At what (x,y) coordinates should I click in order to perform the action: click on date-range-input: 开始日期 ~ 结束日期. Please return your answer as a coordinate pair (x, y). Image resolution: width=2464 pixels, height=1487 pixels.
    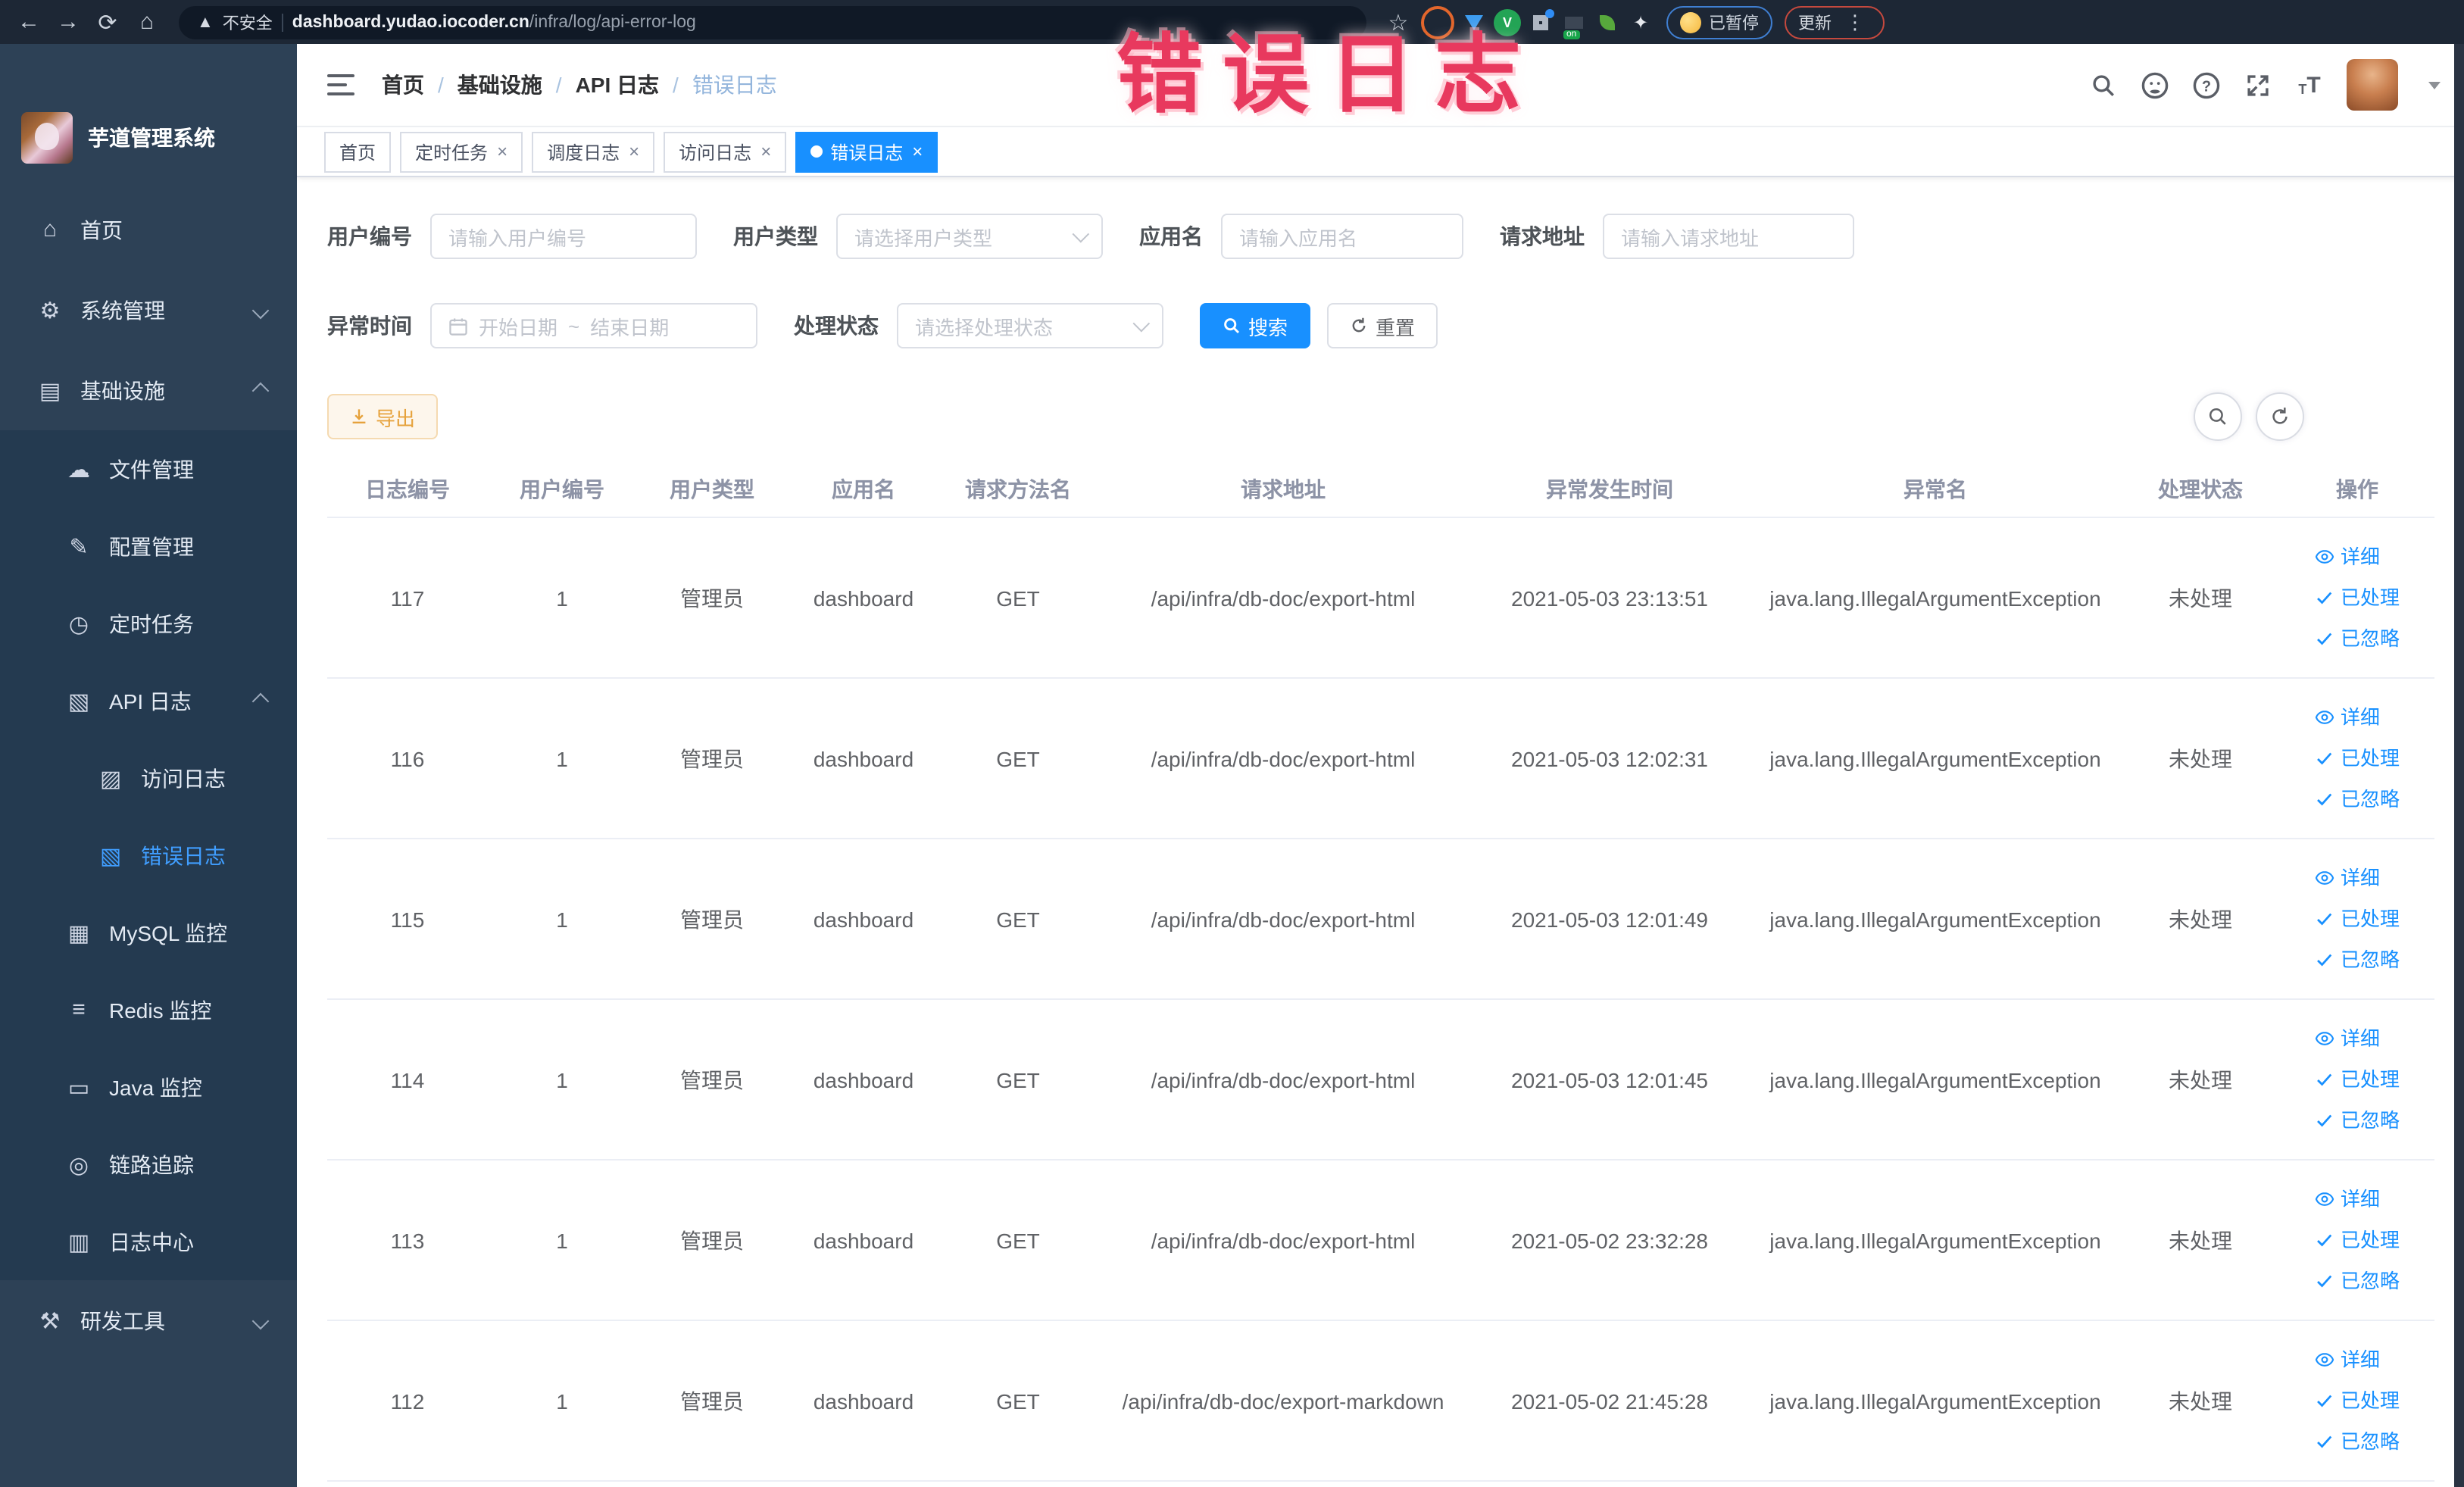
    Looking at the image, I should click on (593, 325).